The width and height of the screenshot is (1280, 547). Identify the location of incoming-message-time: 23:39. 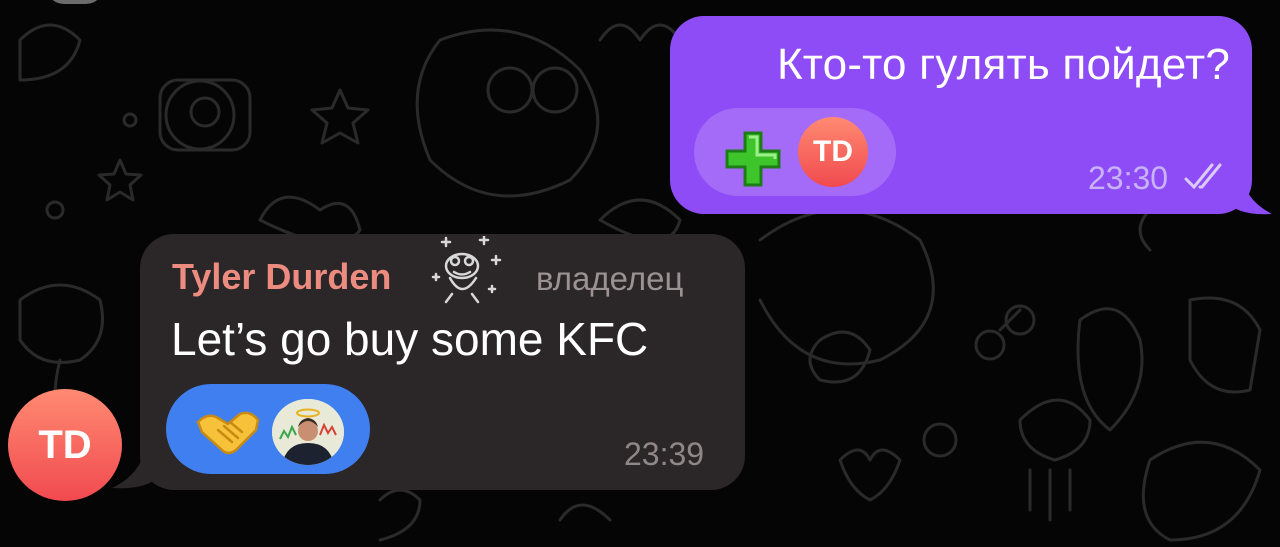
(664, 454).